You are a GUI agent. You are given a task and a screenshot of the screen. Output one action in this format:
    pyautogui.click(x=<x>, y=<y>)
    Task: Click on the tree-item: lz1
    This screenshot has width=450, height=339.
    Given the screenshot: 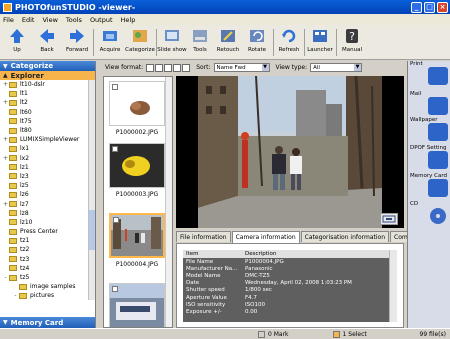 What is the action you would take?
    pyautogui.click(x=47, y=167)
    